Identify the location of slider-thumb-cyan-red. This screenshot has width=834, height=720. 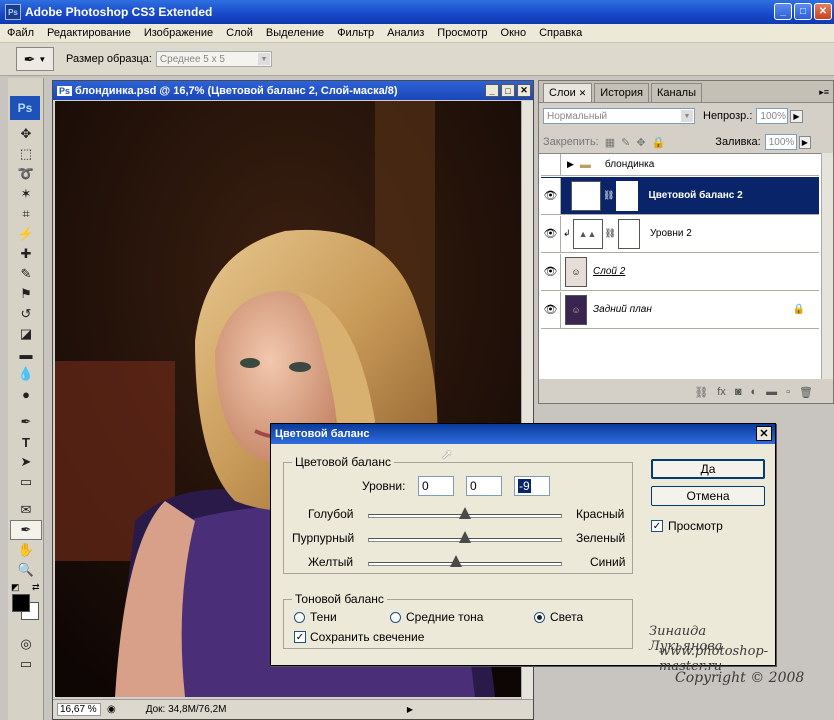
(465, 513).